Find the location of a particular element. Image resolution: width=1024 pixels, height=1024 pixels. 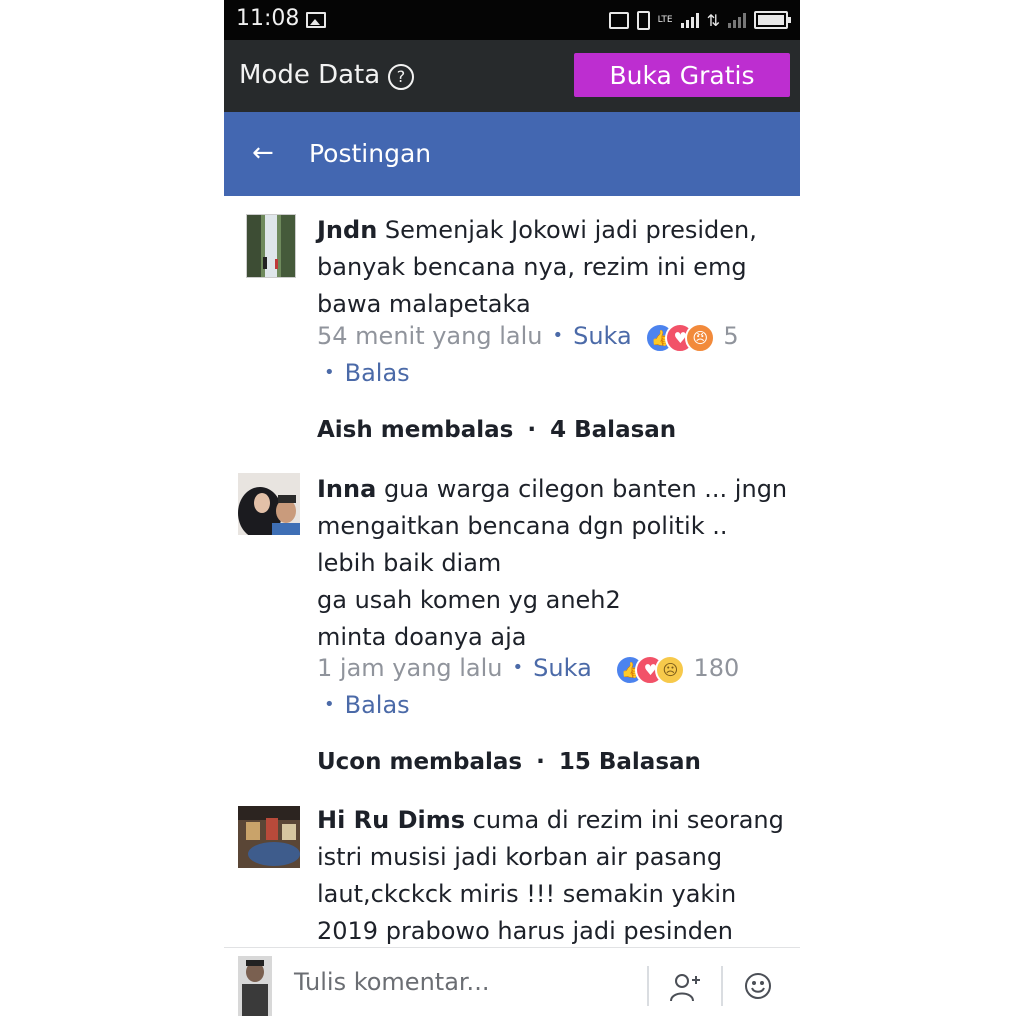

image-notification-icon is located at coordinates (316, 20).